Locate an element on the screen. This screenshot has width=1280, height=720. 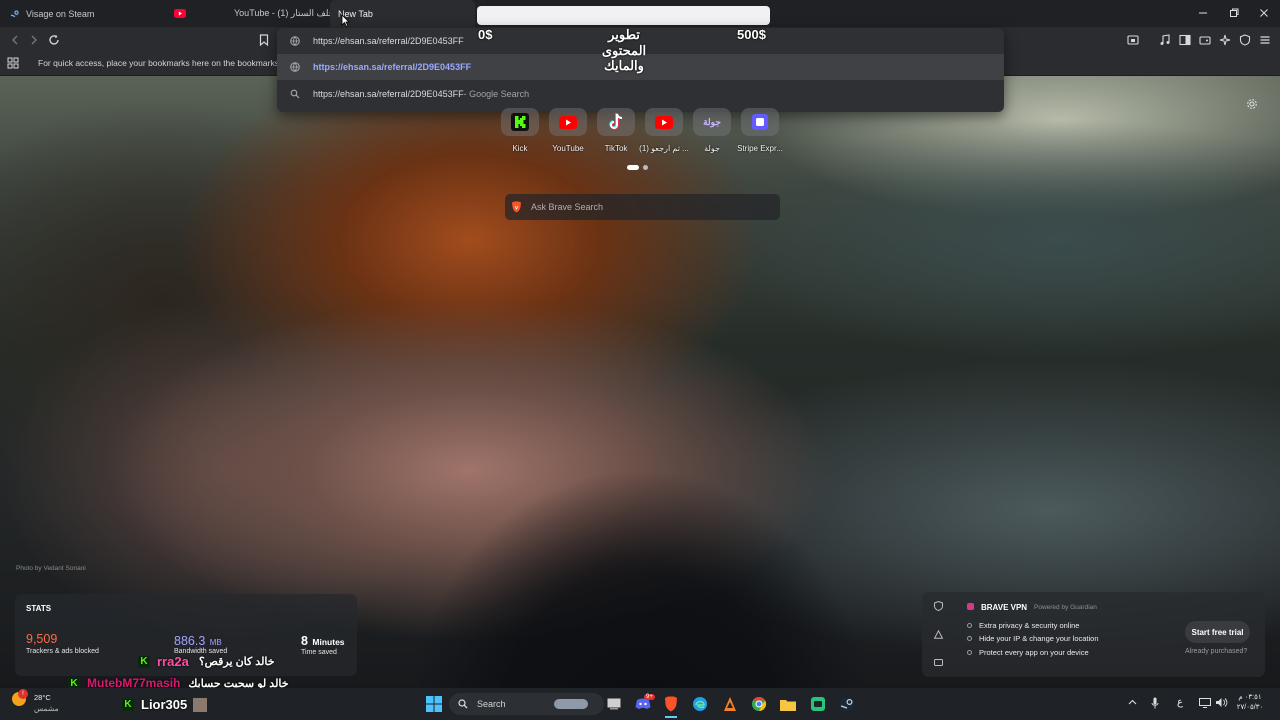
mouse-cursor-icon is located at coordinates (345, 20).